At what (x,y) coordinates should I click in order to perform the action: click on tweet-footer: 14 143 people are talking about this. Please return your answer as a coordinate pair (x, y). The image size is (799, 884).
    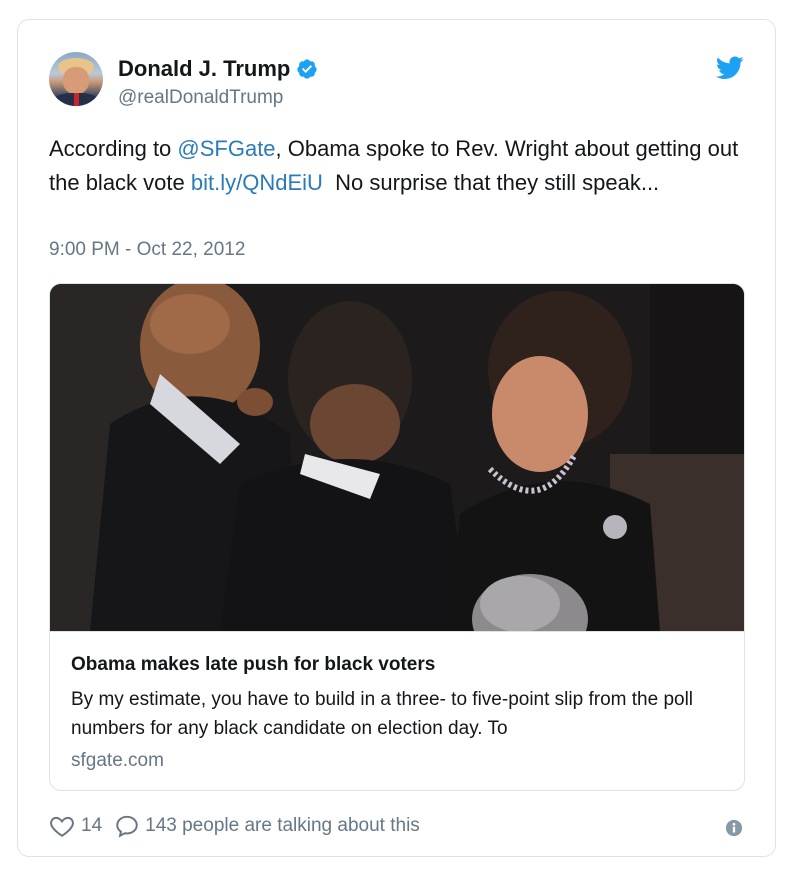
    Looking at the image, I should click on (234, 826).